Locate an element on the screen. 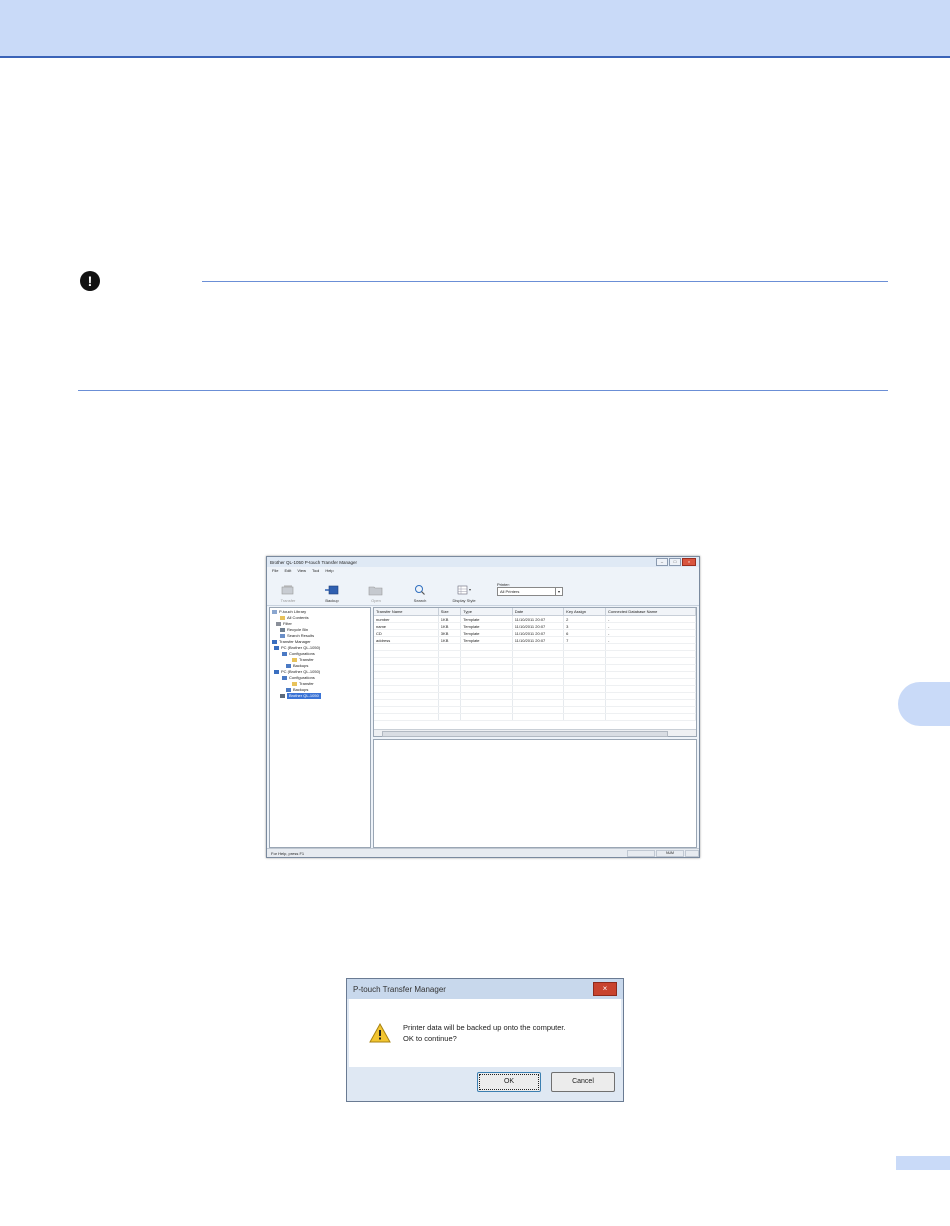  printer-dropdown: All Printers ▾ is located at coordinates (530, 591).